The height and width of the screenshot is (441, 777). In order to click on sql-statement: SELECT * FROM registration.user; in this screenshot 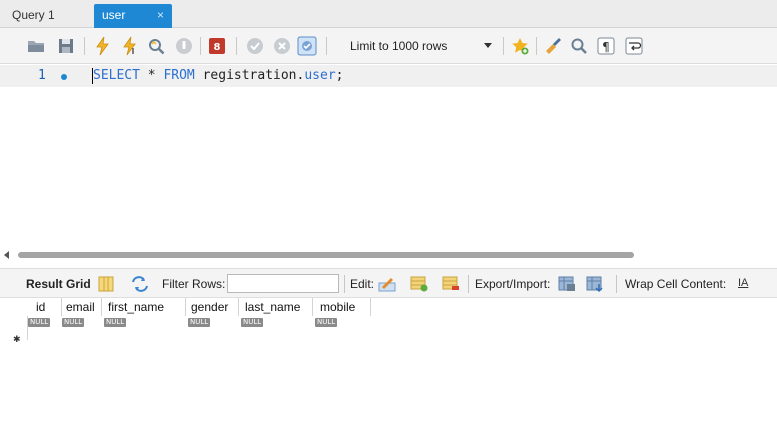, I will do `click(218, 75)`.